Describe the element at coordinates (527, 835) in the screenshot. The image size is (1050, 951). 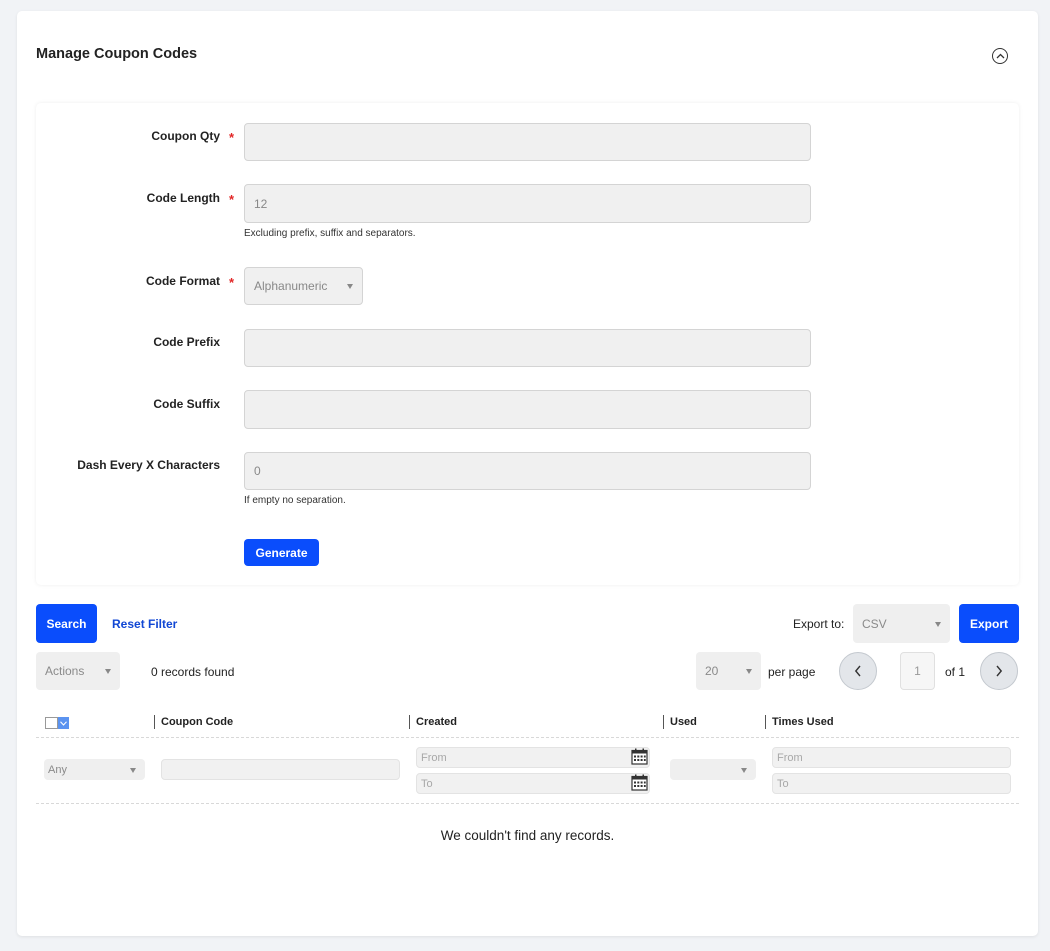
I see `empty-records-message: We couldn't find any records.` at that location.